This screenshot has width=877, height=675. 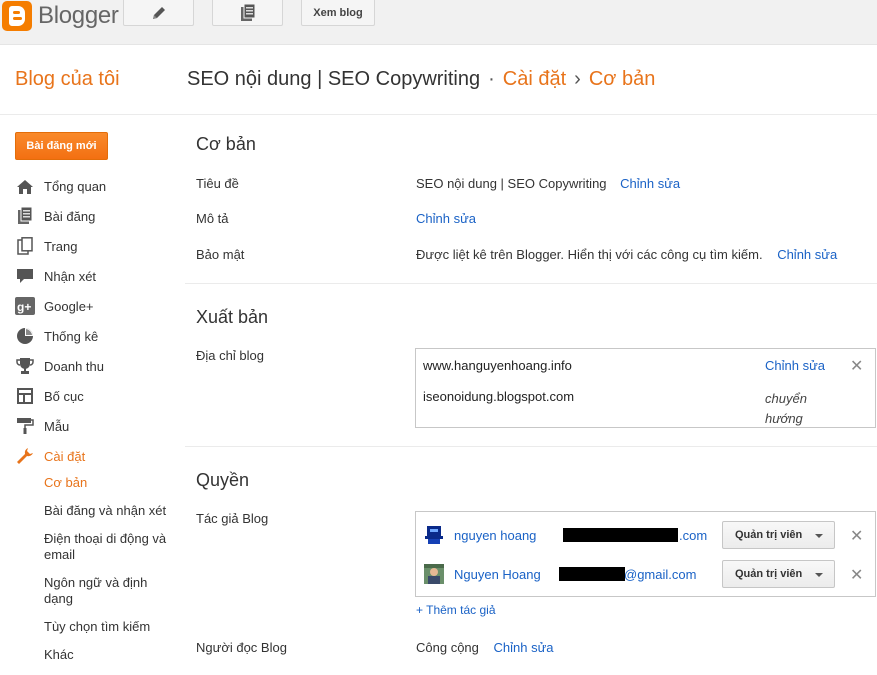 What do you see at coordinates (495, 535) in the screenshot?
I see `author-name: nguyen hoang` at bounding box center [495, 535].